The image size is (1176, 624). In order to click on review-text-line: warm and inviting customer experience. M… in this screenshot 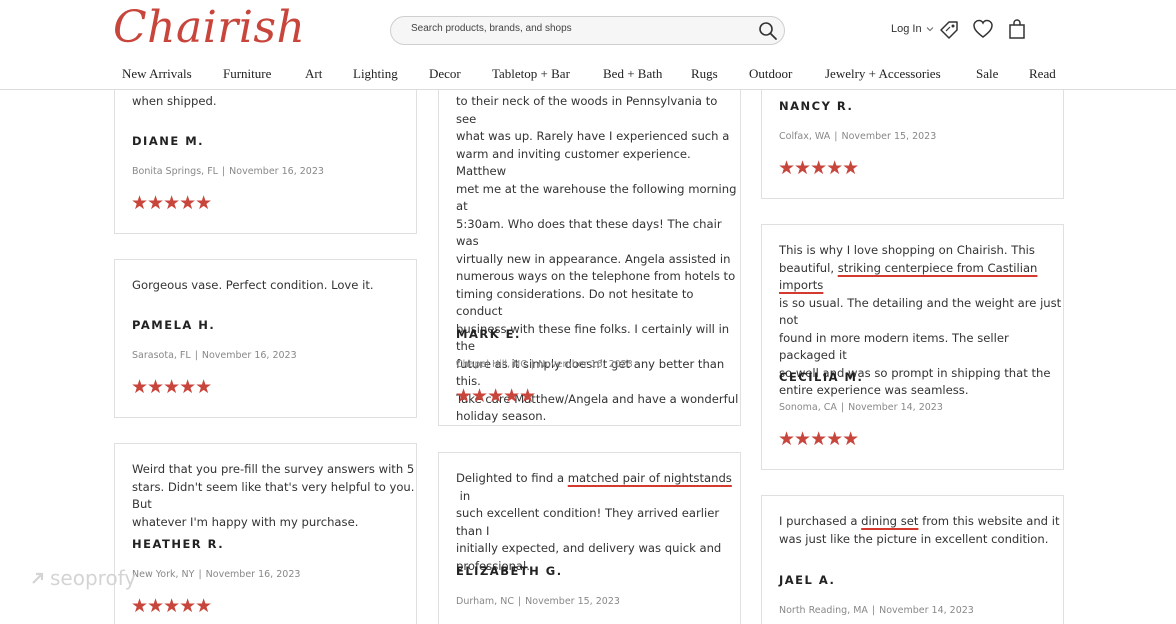, I will do `click(573, 162)`.